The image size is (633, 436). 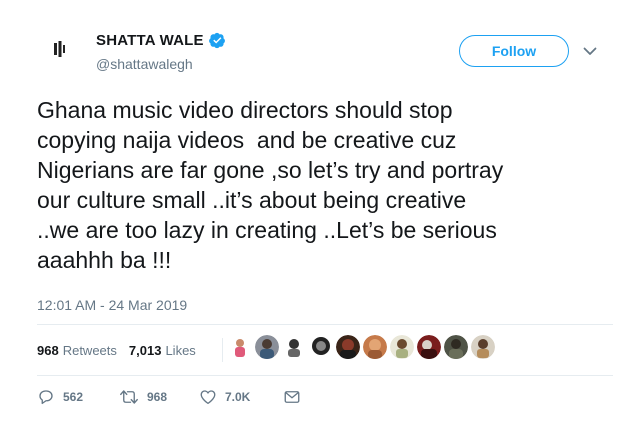 I want to click on tweet-actions: 562 968 7.0K, so click(x=169, y=397).